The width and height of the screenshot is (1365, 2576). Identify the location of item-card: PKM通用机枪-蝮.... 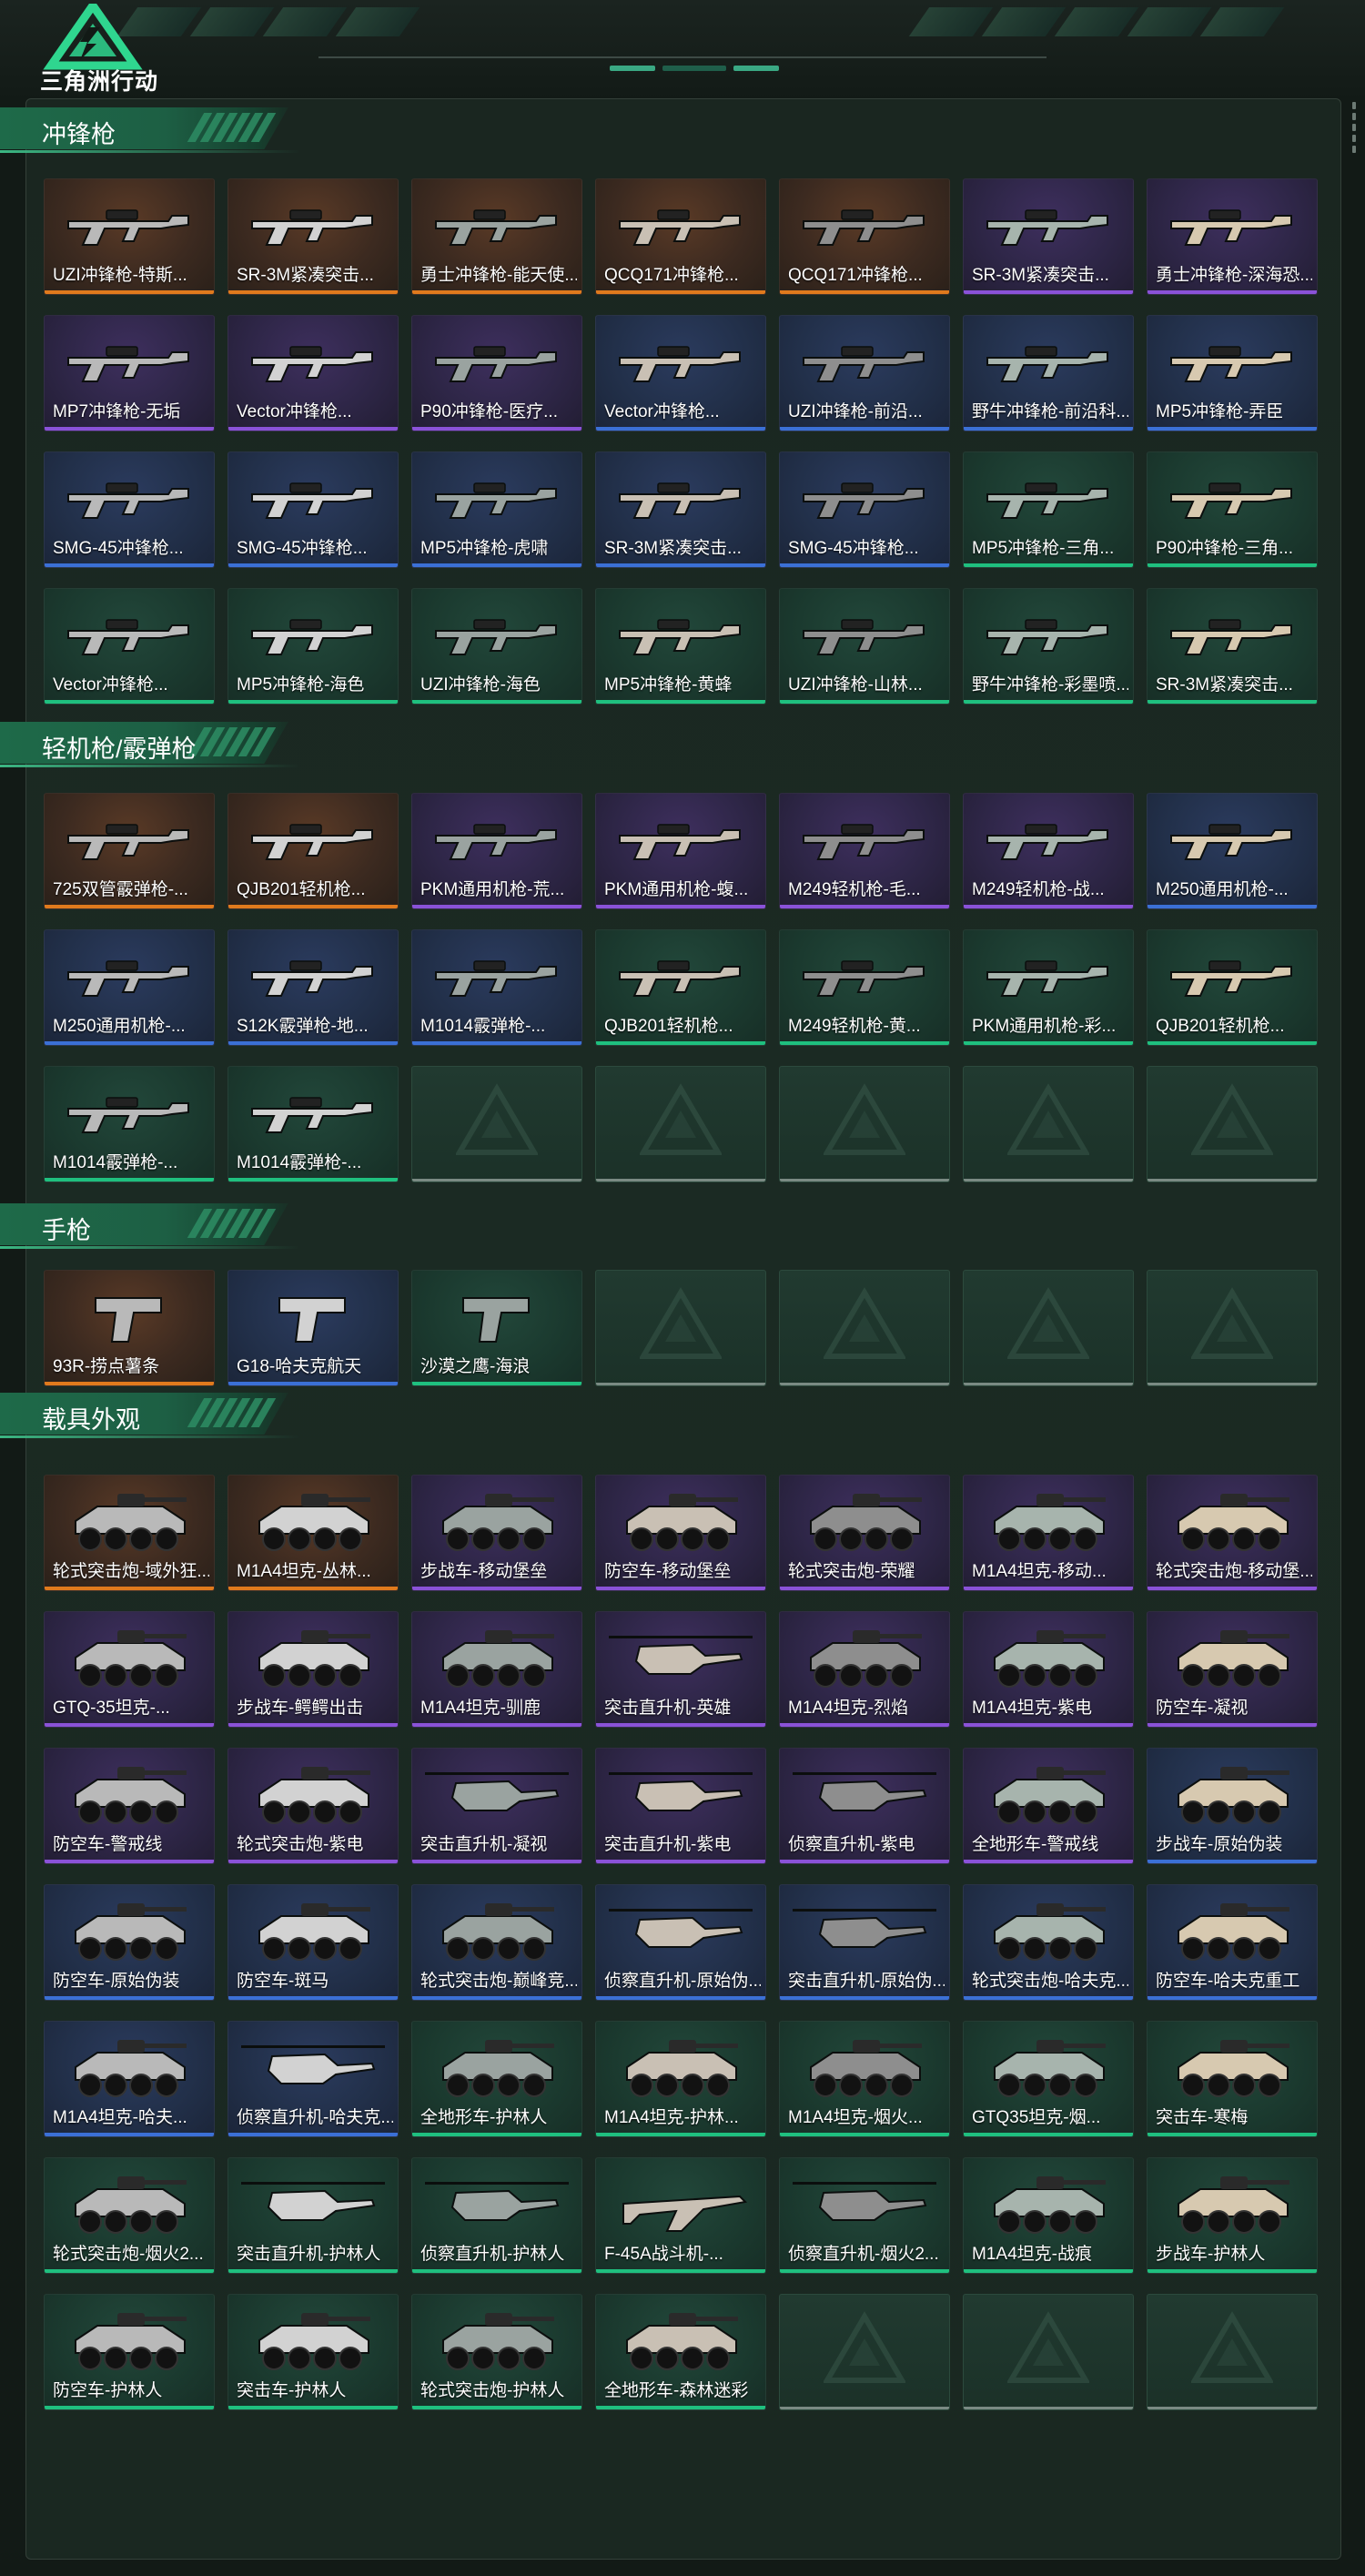
(680, 851).